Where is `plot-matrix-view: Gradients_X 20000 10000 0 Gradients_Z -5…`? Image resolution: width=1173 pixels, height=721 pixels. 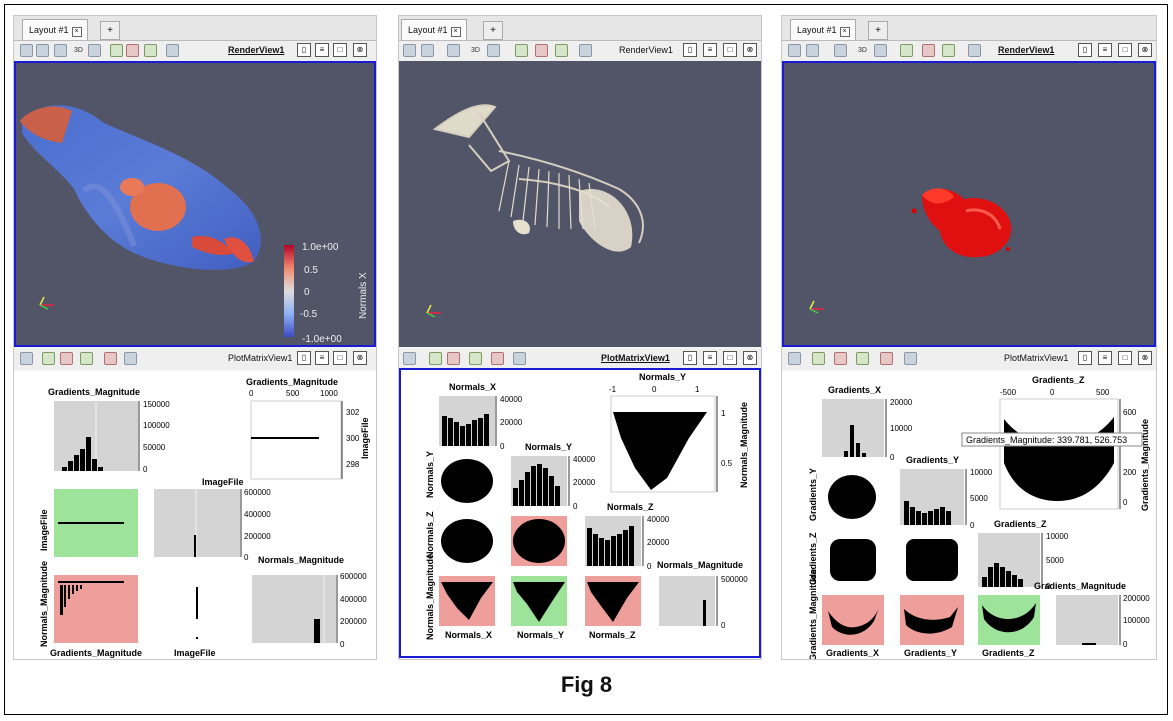 plot-matrix-view: Gradients_X 20000 10000 0 Gradients_Z -5… is located at coordinates (969, 515).